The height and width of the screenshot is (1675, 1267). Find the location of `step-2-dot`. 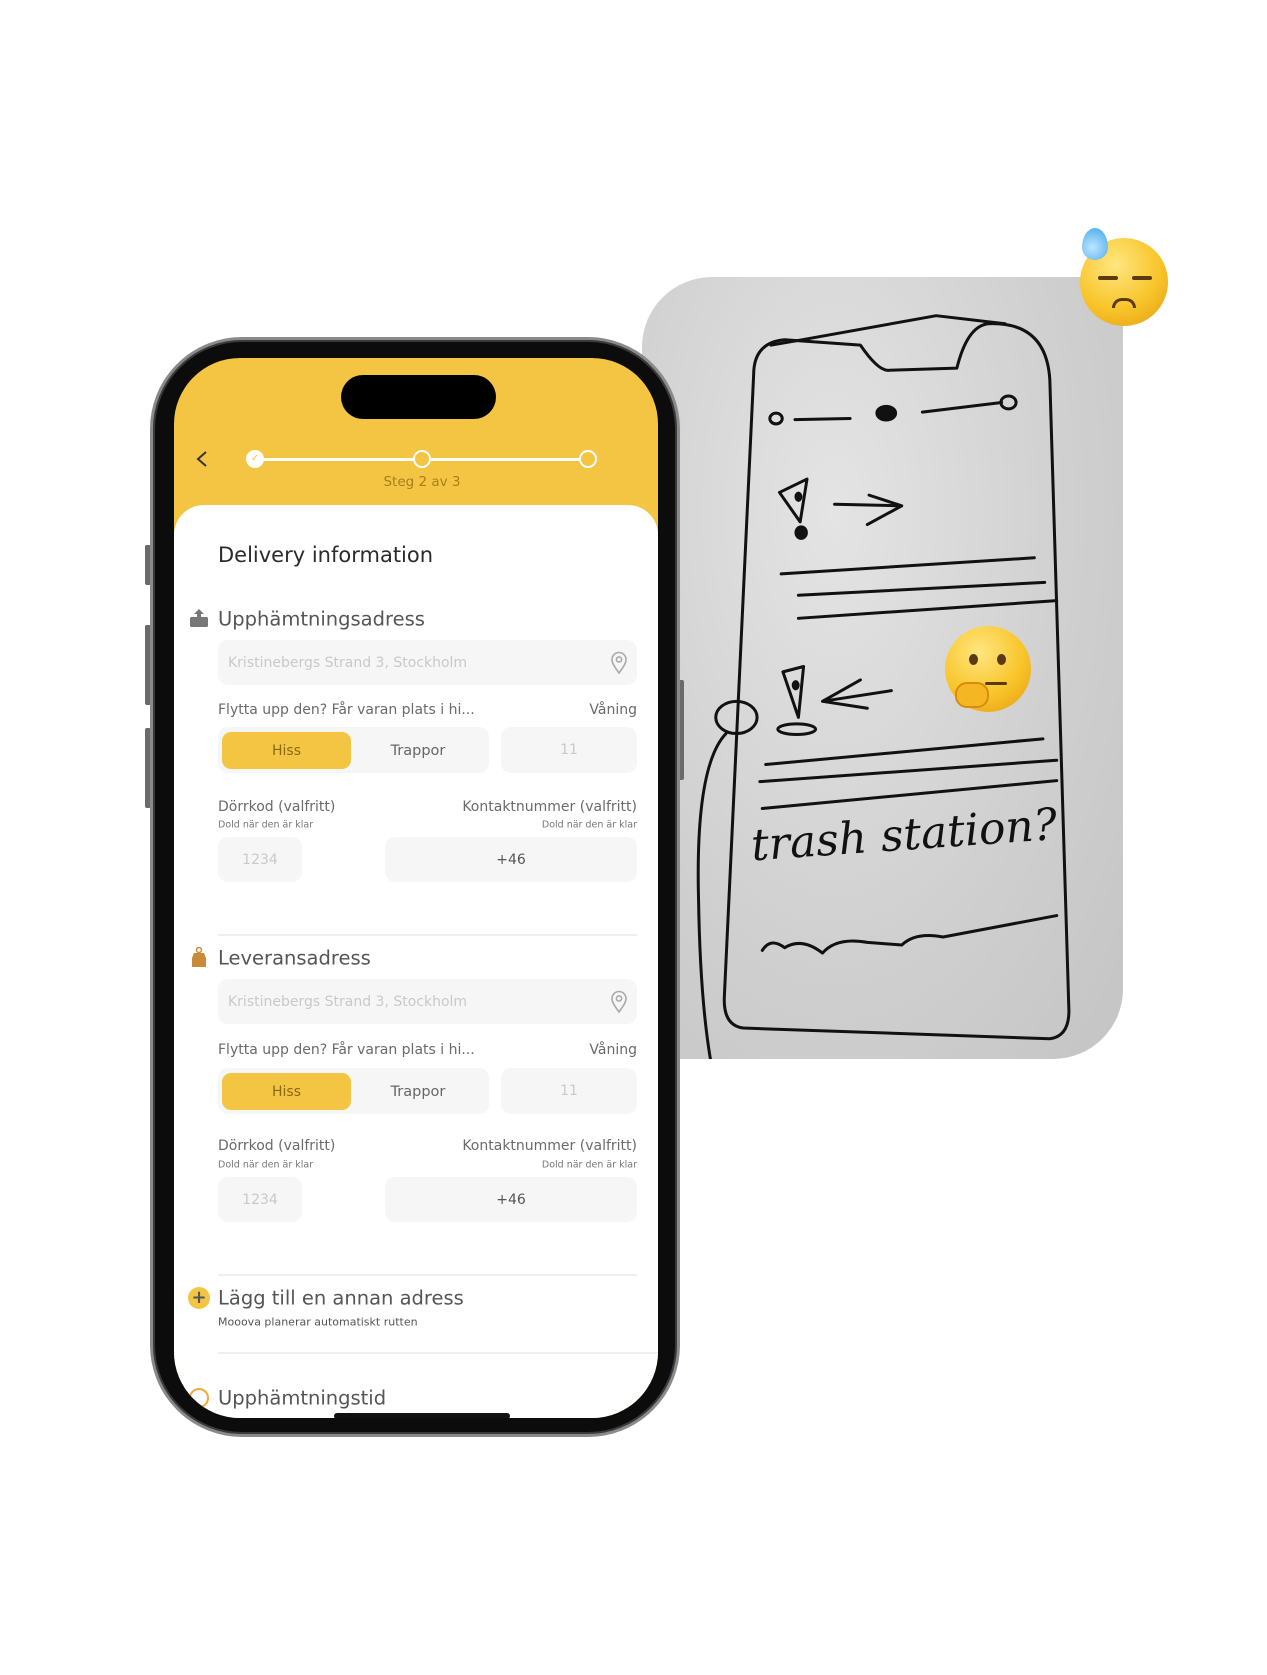

step-2-dot is located at coordinates (422, 459).